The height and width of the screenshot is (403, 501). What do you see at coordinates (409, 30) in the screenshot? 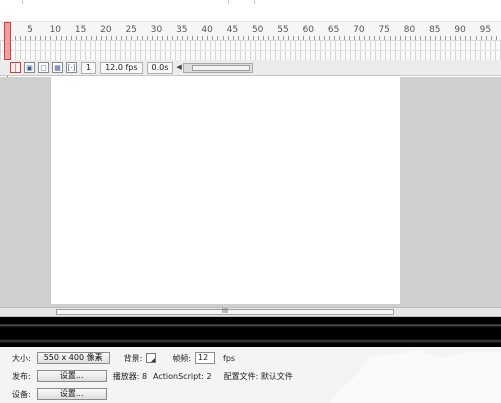
I see `ruler-tick-label: 80` at bounding box center [409, 30].